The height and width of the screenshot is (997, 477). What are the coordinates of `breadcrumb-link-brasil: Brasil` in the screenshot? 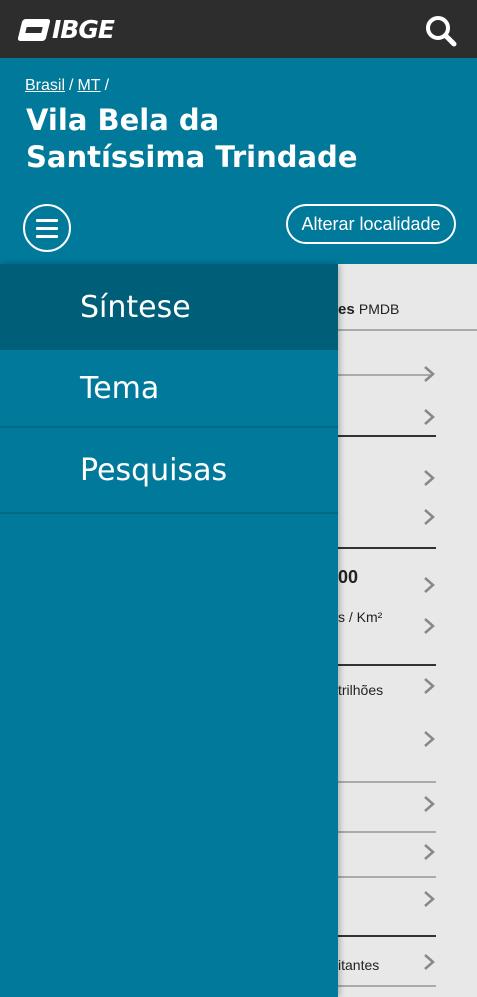 It's located at (45, 85).